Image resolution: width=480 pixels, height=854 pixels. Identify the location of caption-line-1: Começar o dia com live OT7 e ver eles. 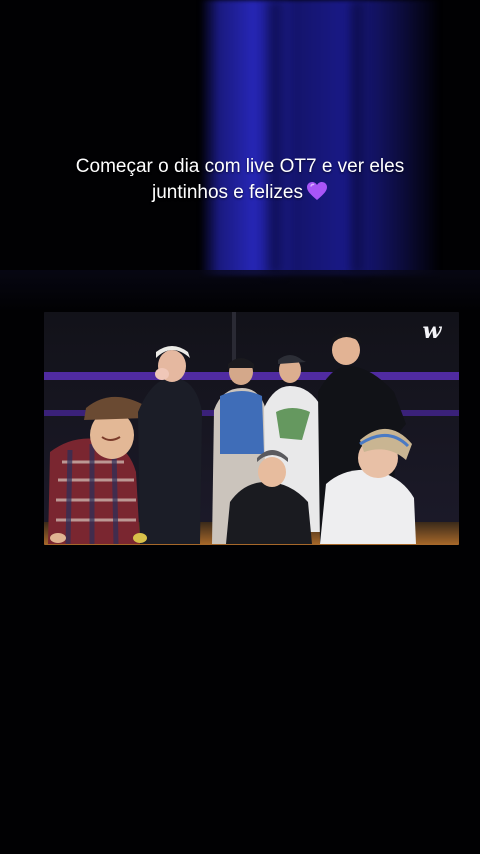
(240, 166).